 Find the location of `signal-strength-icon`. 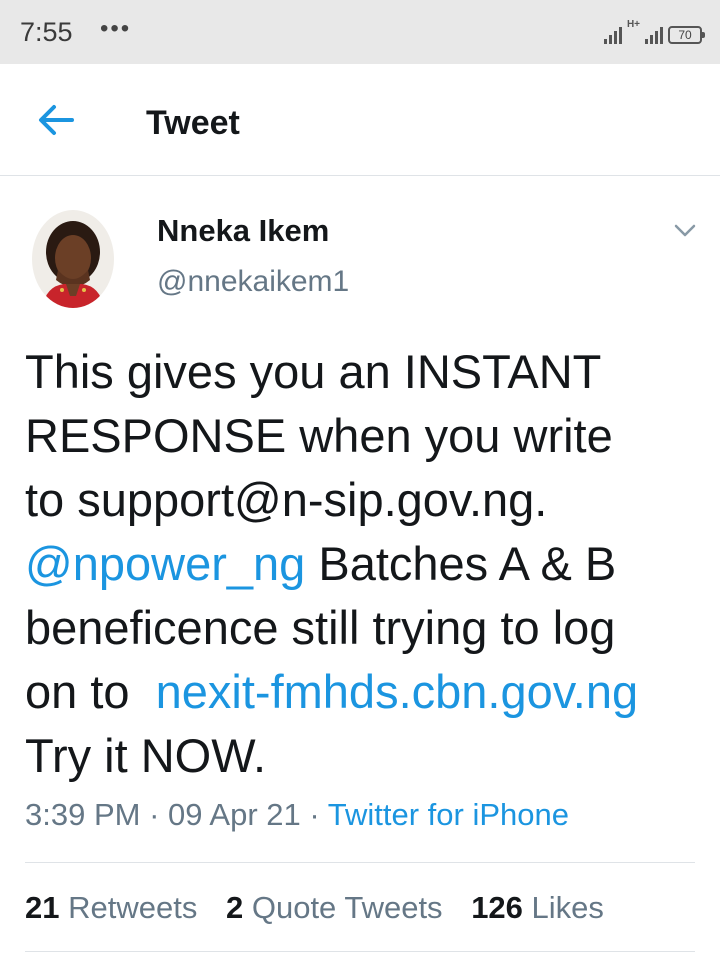

signal-strength-icon is located at coordinates (612, 34).